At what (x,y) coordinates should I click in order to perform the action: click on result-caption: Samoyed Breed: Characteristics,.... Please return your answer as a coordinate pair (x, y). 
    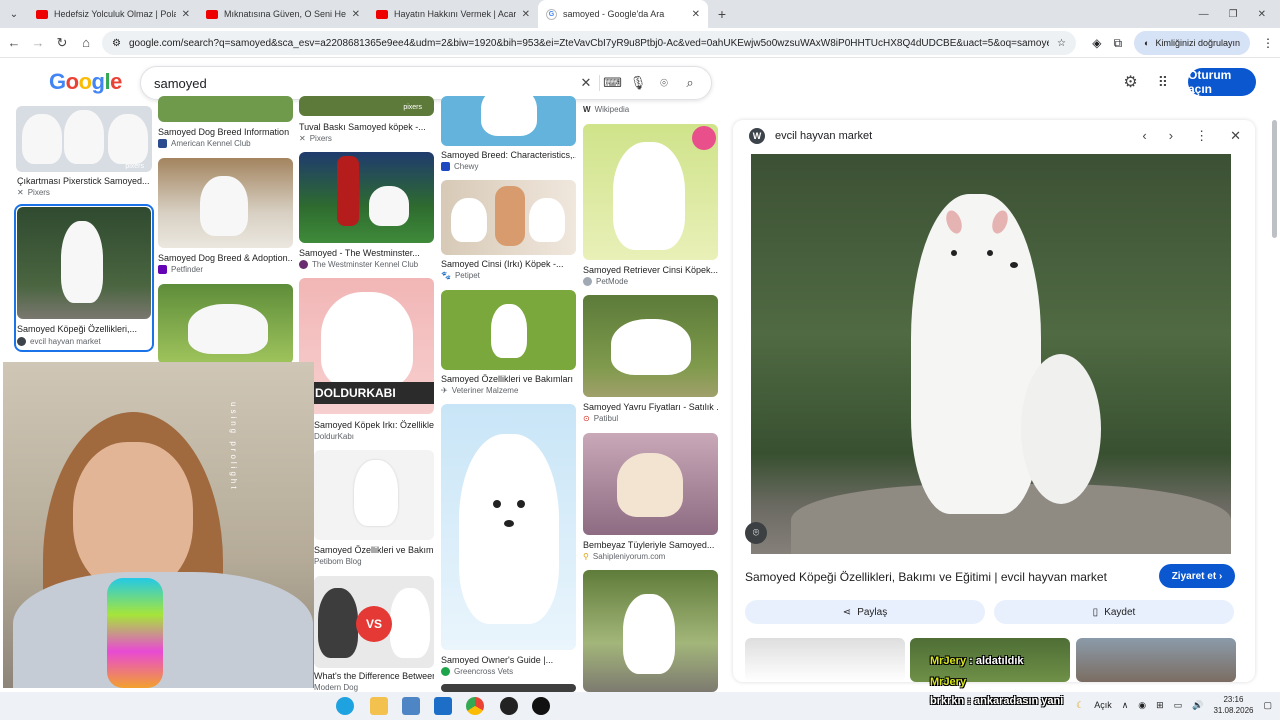
    Looking at the image, I should click on (508, 155).